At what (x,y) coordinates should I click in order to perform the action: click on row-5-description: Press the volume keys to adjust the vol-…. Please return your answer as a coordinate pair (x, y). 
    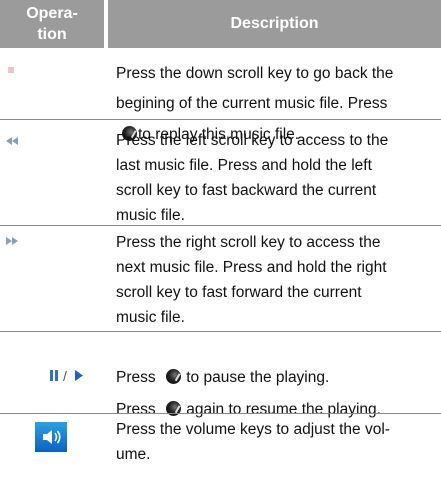
    Looking at the image, I should click on (276, 442).